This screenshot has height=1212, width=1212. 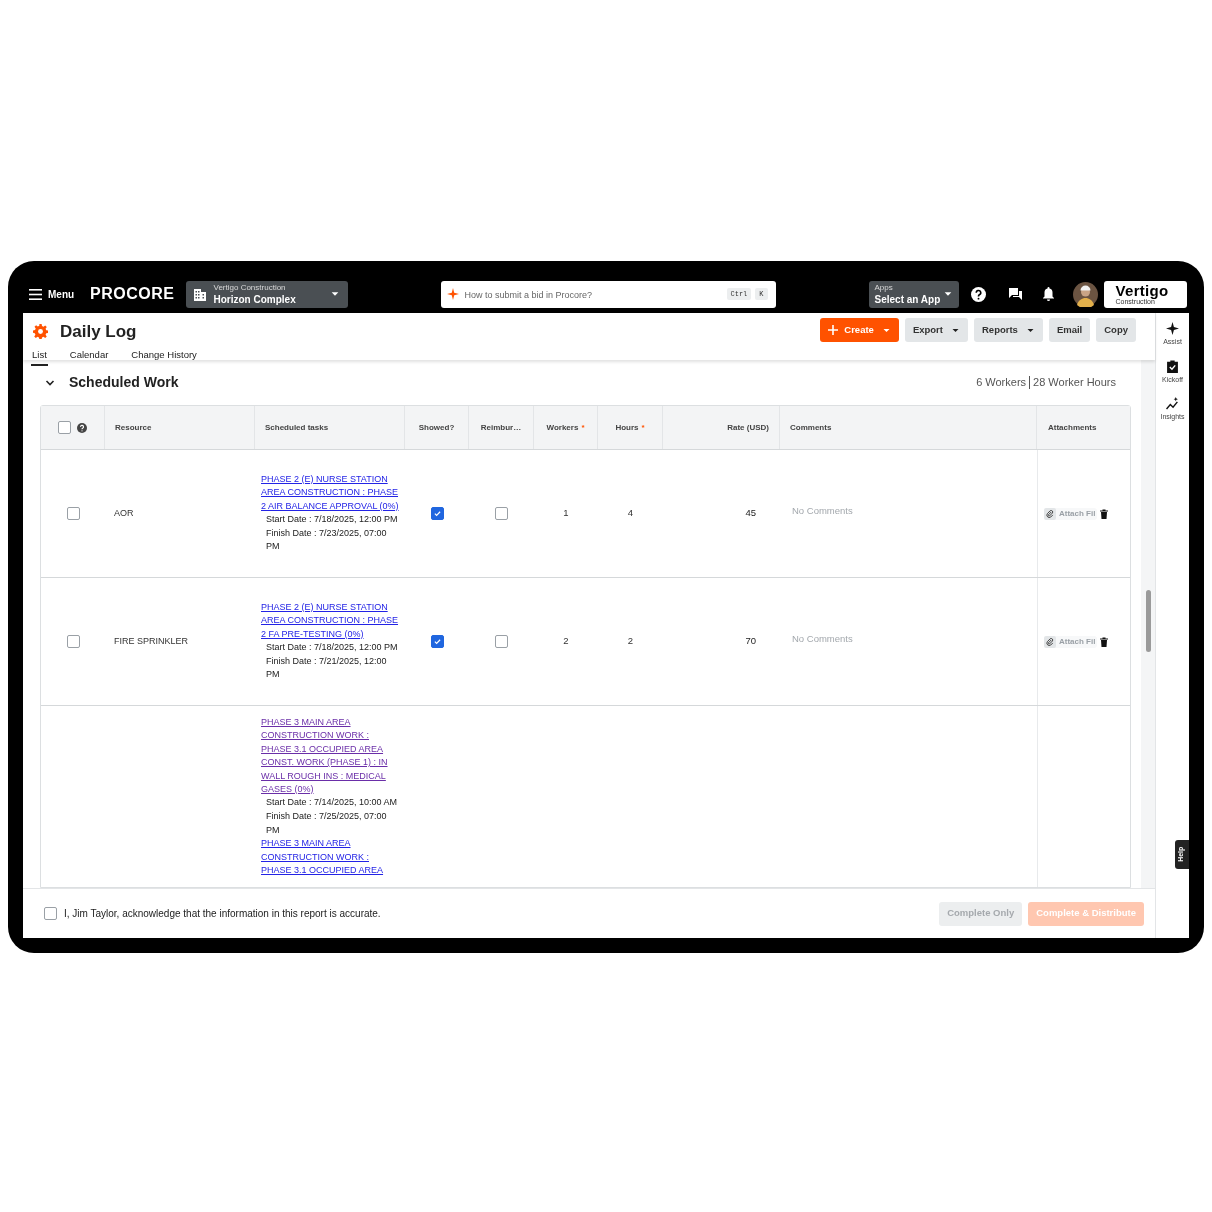 What do you see at coordinates (1085, 294) in the screenshot?
I see `avatar` at bounding box center [1085, 294].